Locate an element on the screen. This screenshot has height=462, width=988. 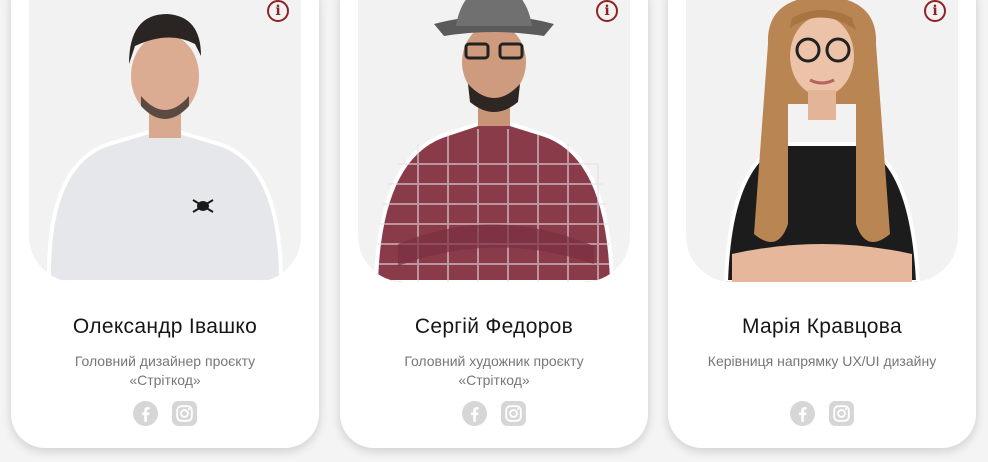
member-name: Марія Кравцова is located at coordinates (822, 326).